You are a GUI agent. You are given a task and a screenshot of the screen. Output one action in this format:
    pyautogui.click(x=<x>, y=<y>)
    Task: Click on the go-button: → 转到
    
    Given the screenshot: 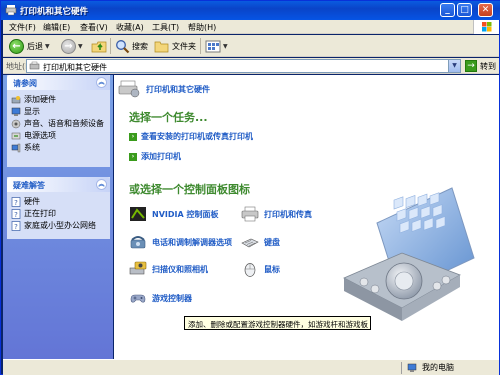 What is the action you would take?
    pyautogui.click(x=480, y=66)
    